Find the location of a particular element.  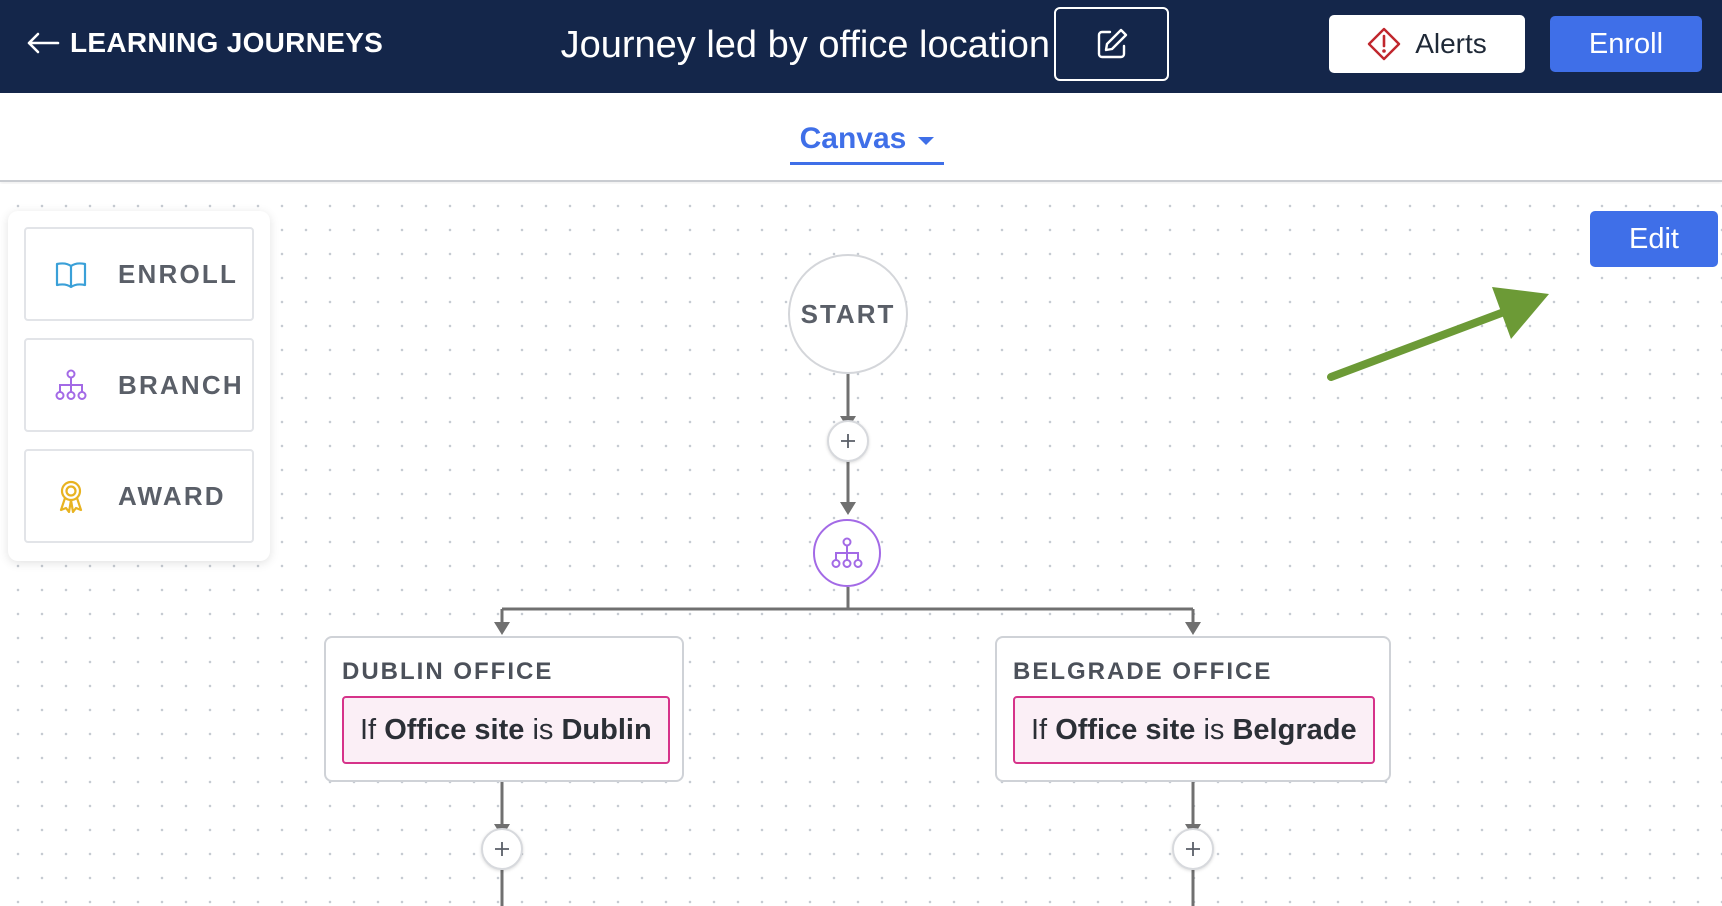

canvas-view-dropdown: Canvas is located at coordinates (867, 140).